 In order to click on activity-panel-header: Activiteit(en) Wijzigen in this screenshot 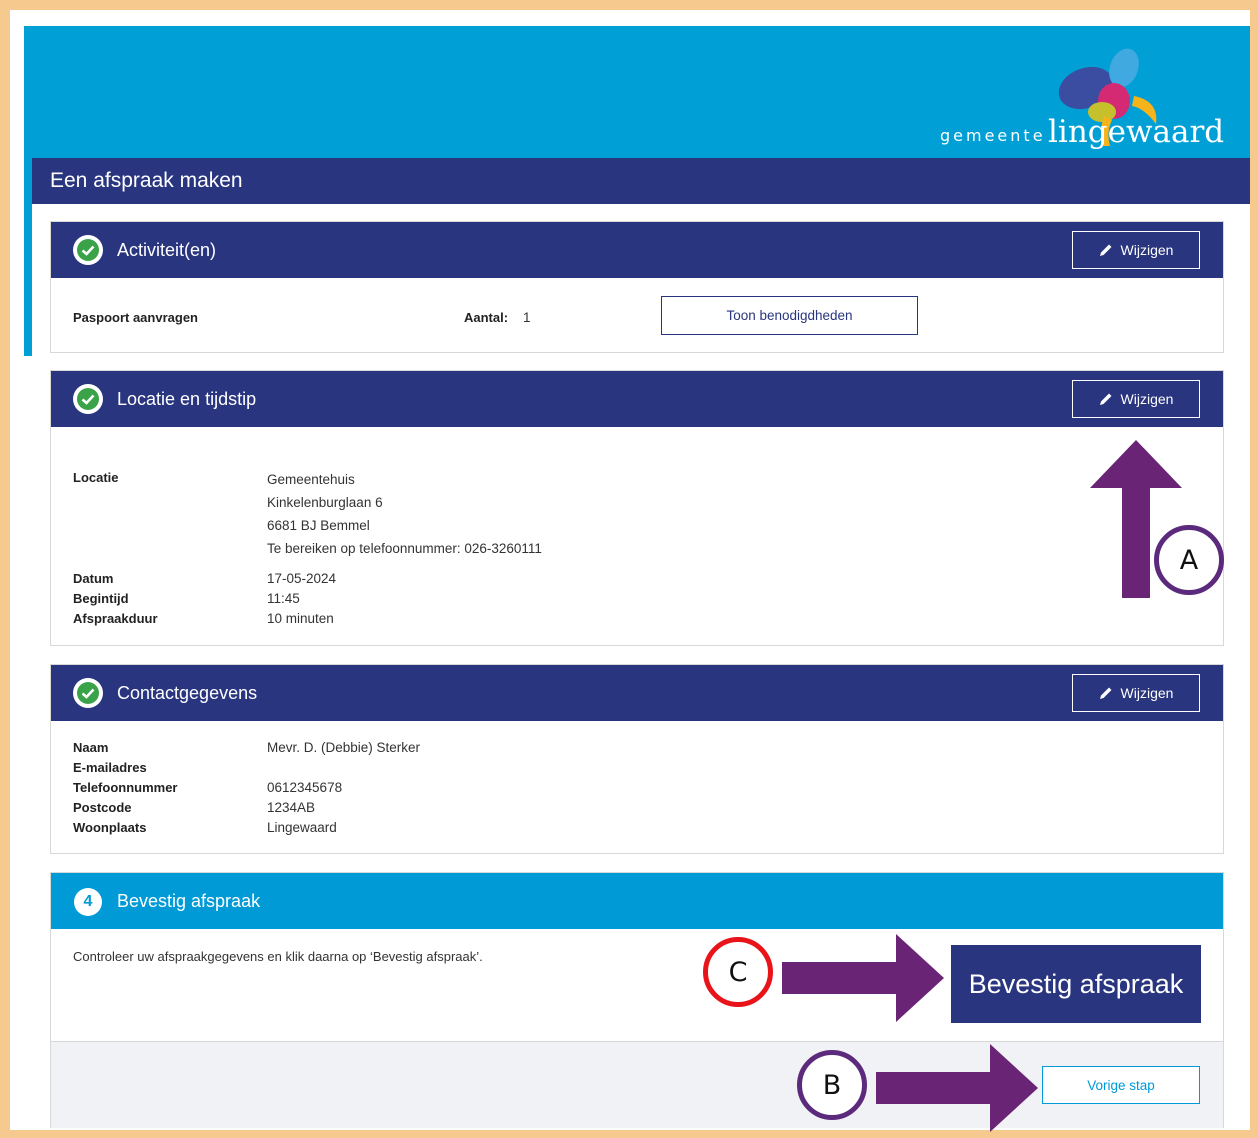, I will do `click(637, 250)`.